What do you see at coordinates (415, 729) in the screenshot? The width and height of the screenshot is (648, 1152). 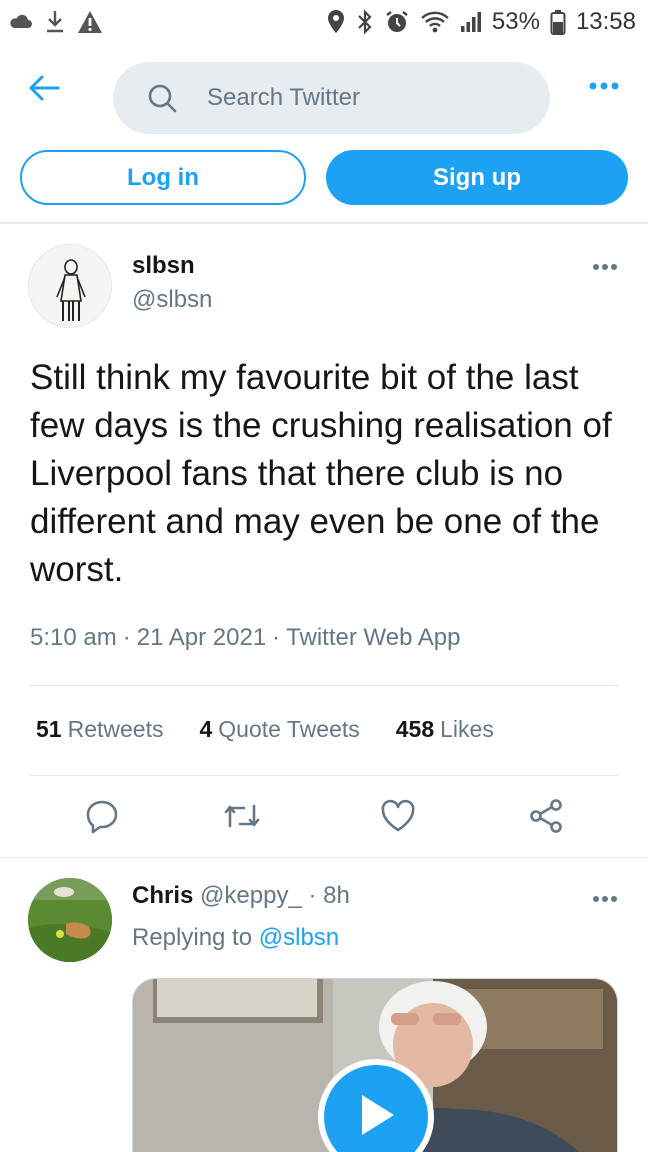 I see `likes-count: 458` at bounding box center [415, 729].